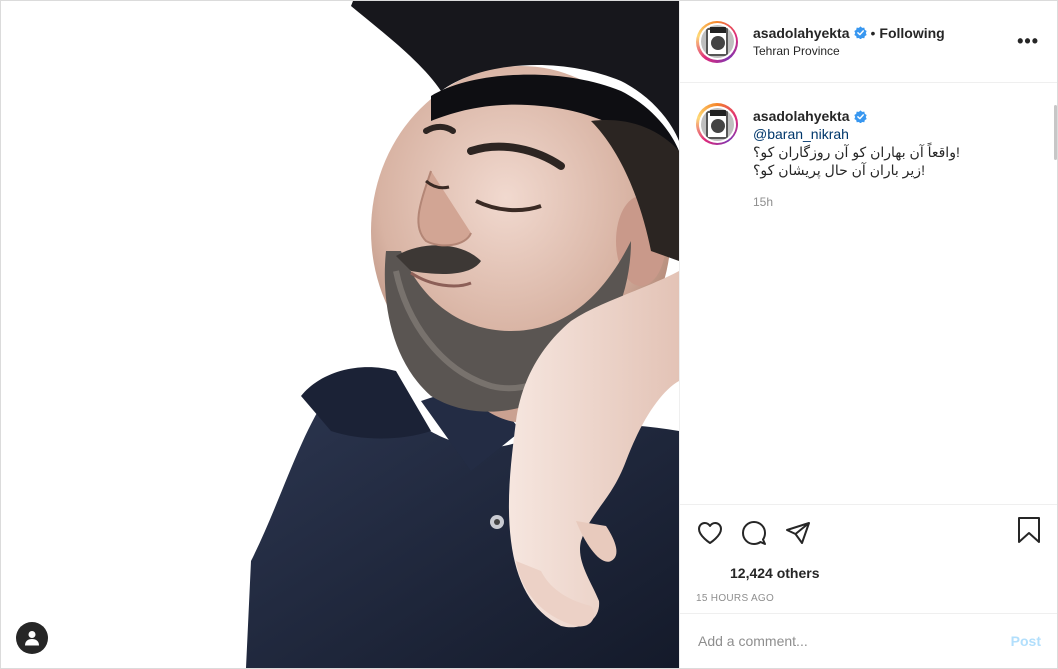 The width and height of the screenshot is (1058, 669). What do you see at coordinates (853, 641) in the screenshot?
I see `comment-input` at bounding box center [853, 641].